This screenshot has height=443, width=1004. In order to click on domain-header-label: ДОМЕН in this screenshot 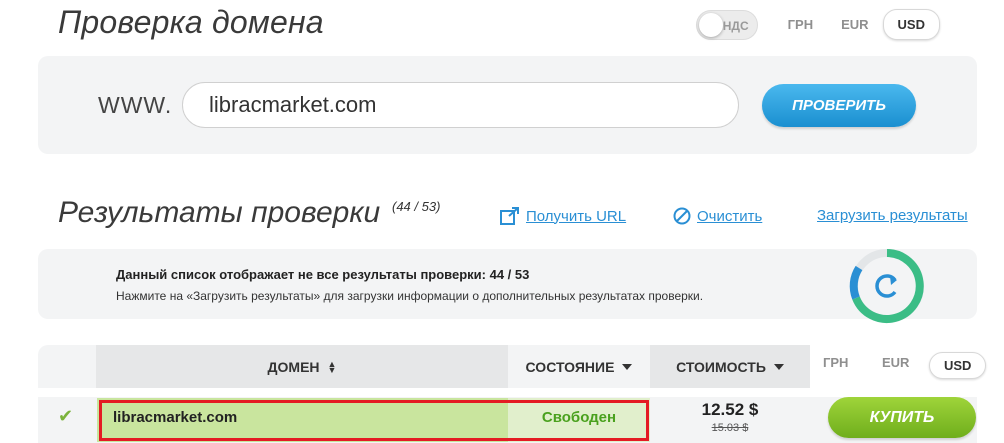, I will do `click(293, 366)`.